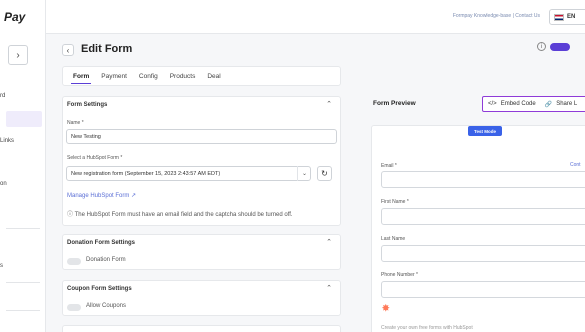 This screenshot has height=332, width=585. I want to click on link-icon: 🔗, so click(548, 104).